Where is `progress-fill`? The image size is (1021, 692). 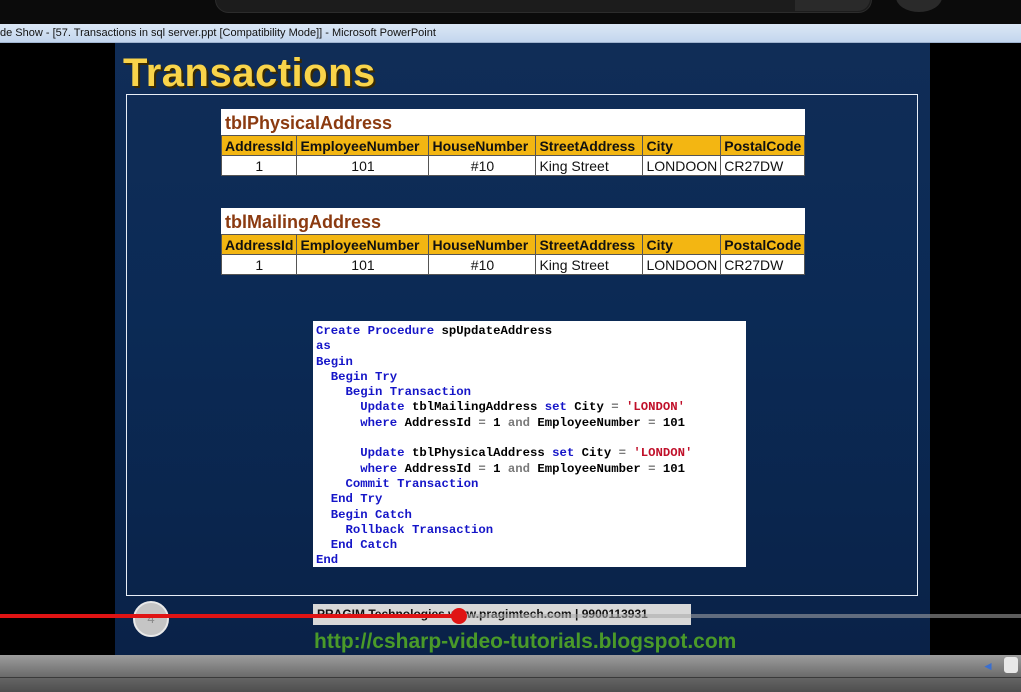
progress-fill is located at coordinates (230, 616).